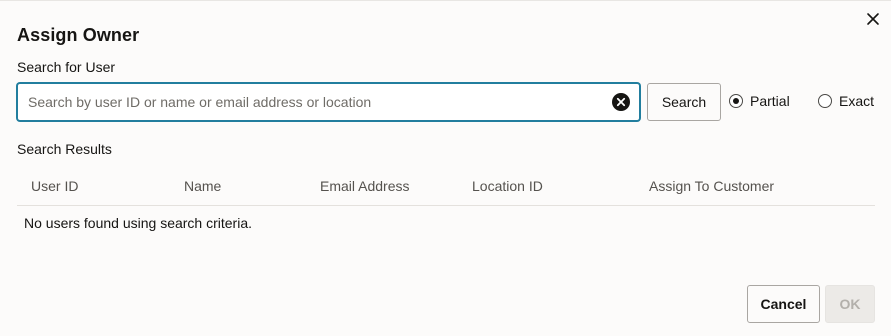 The height and width of the screenshot is (336, 891). I want to click on empty-results-message: No users found using search criteria., so click(138, 223).